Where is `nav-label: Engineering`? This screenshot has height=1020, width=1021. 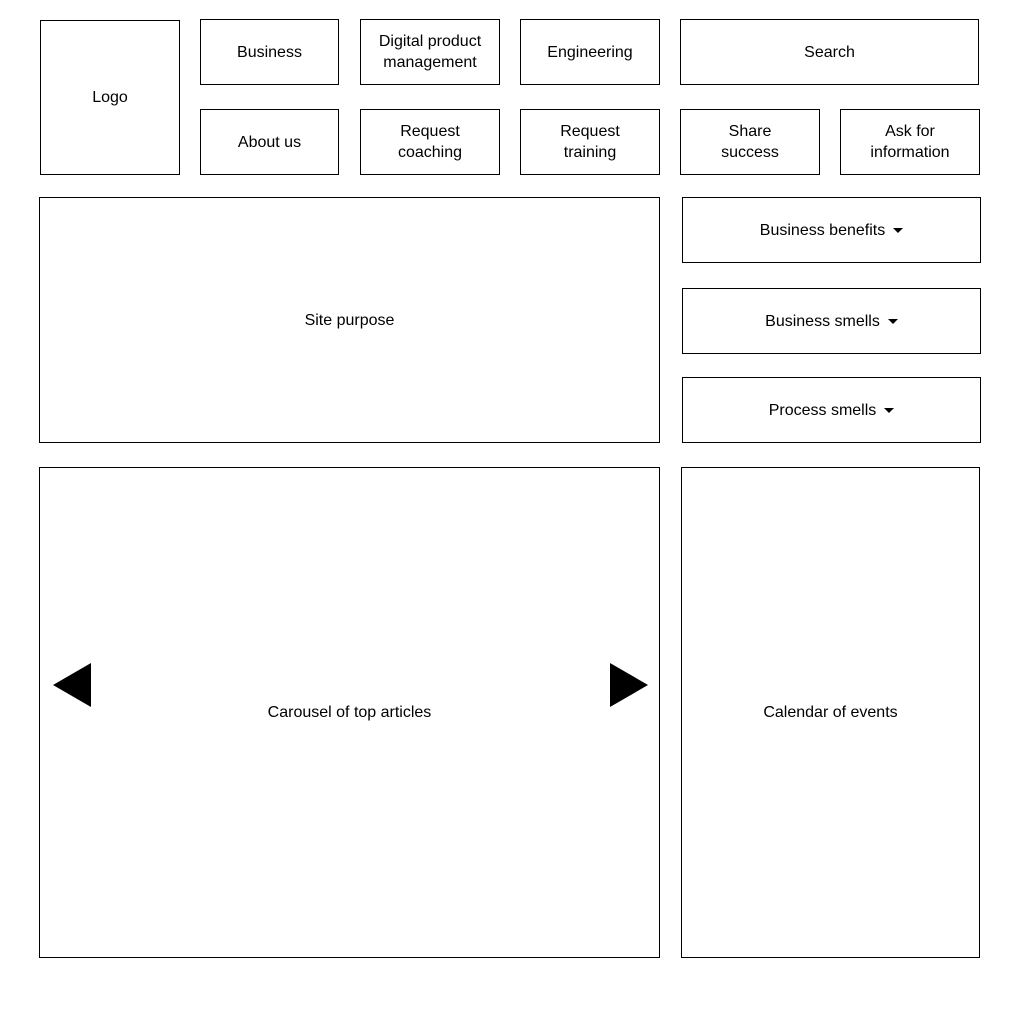 nav-label: Engineering is located at coordinates (590, 52).